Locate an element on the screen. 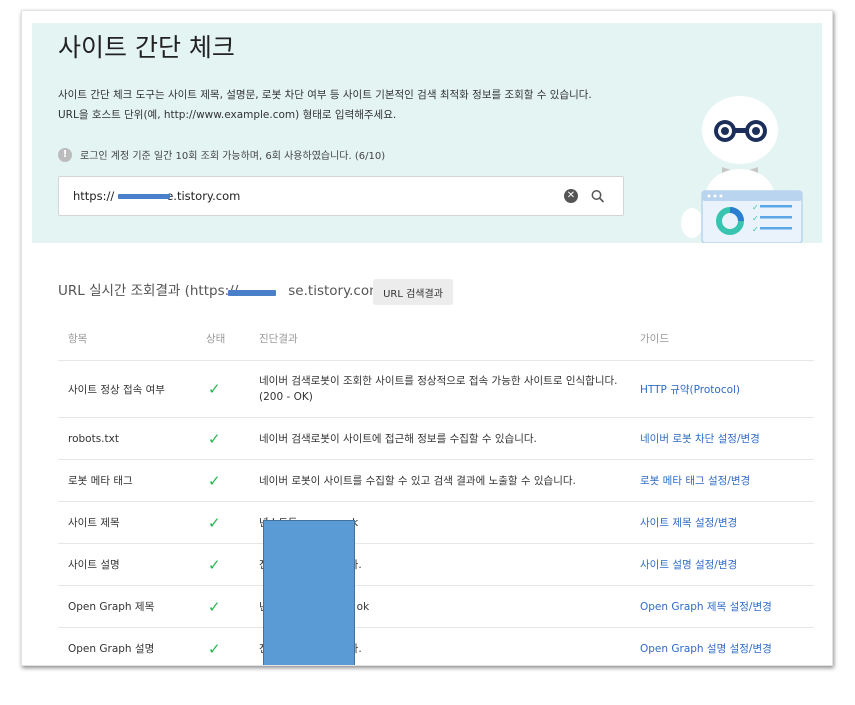  row-item: 사이트 제목 is located at coordinates (127, 522).